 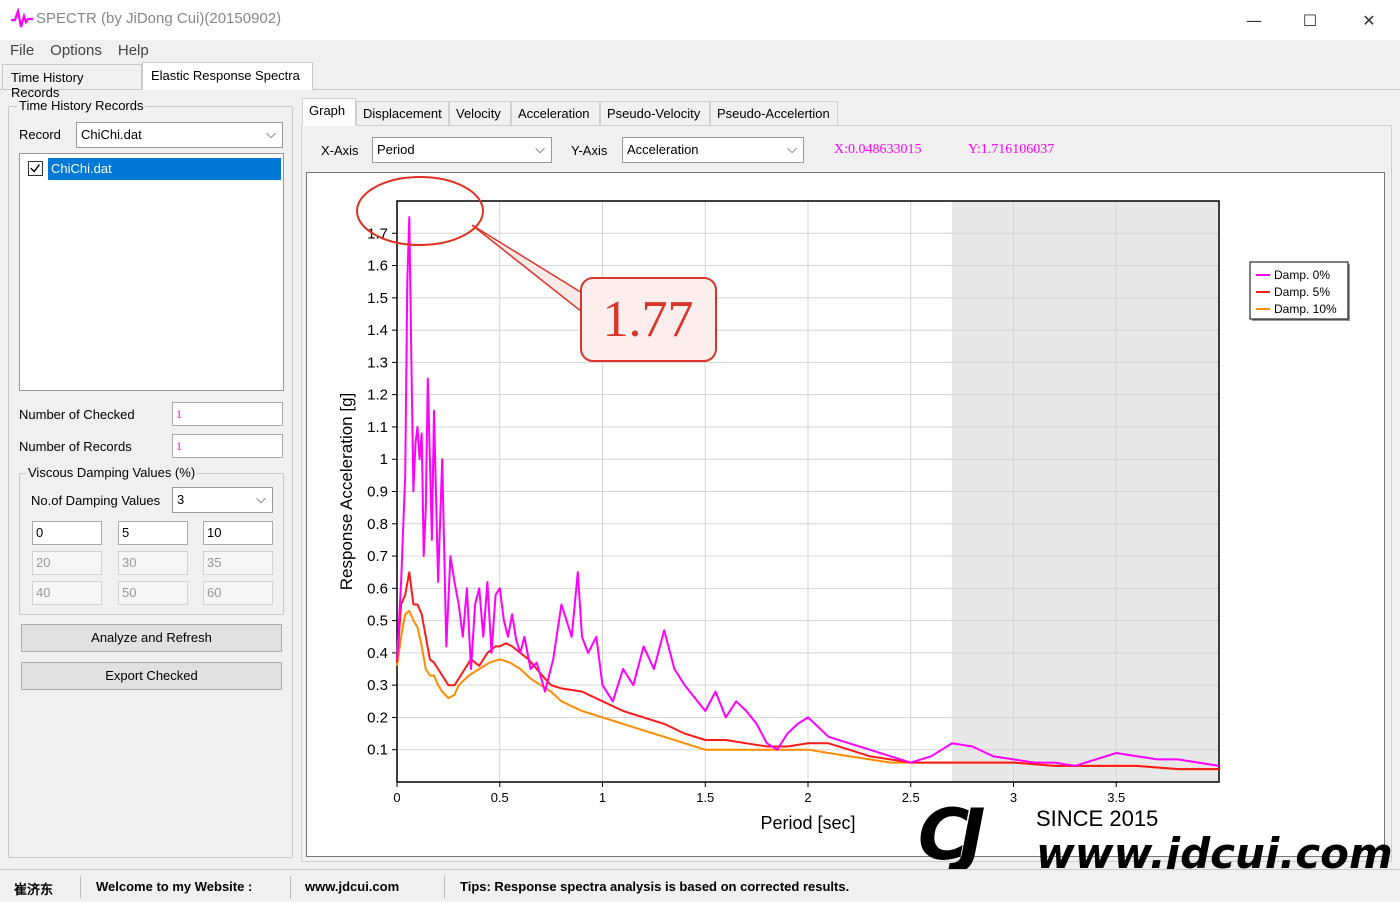 I want to click on maximize-button: ☐, so click(x=1310, y=20).